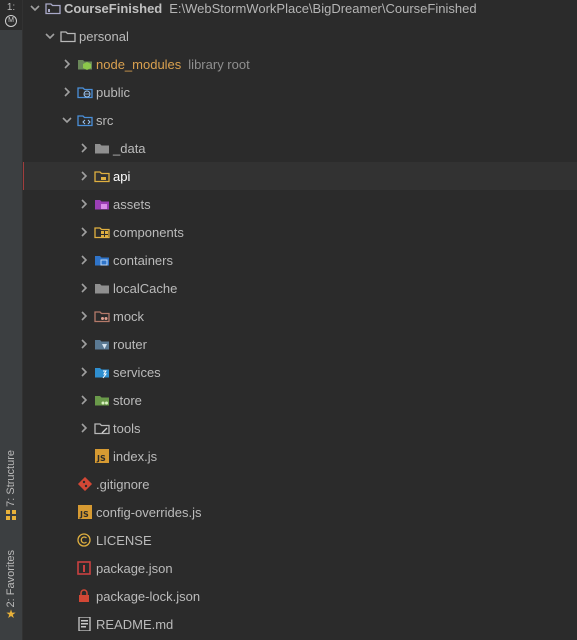  I want to click on file-name: LICENSE, so click(124, 540).